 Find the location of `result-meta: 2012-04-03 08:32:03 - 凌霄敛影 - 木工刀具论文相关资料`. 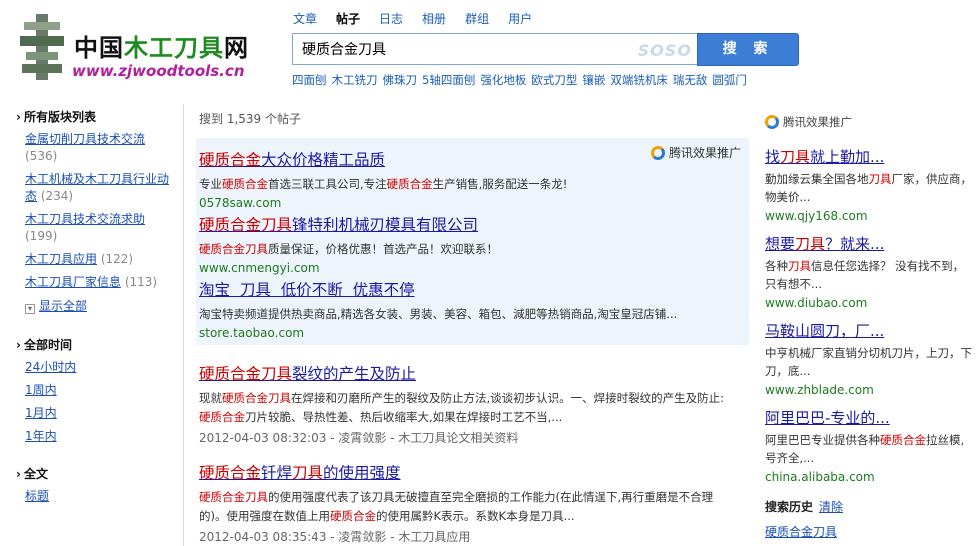

result-meta: 2012-04-03 08:32:03 - 凌霄敛影 - 木工刀具论文相关资料 is located at coordinates (359, 438).